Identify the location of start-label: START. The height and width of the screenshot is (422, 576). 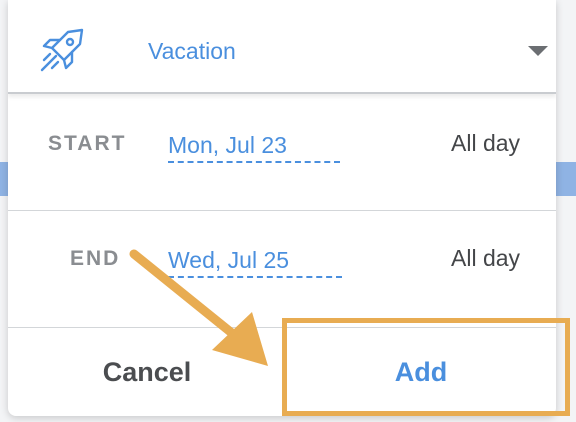
(87, 143).